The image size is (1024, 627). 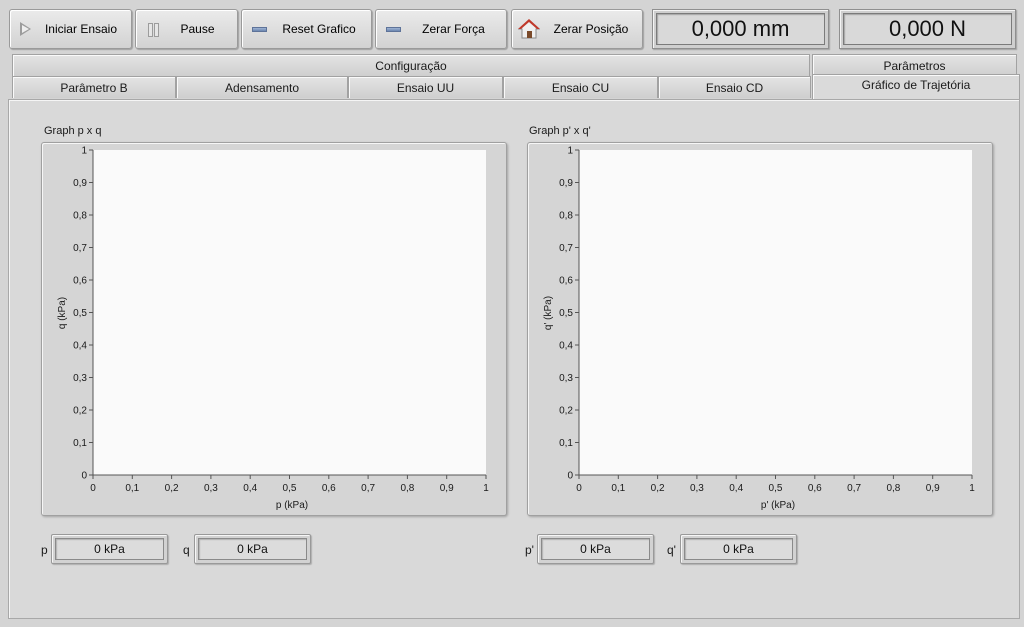 I want to click on tab-ensaio-cd-label: Ensaio CD, so click(x=734, y=87).